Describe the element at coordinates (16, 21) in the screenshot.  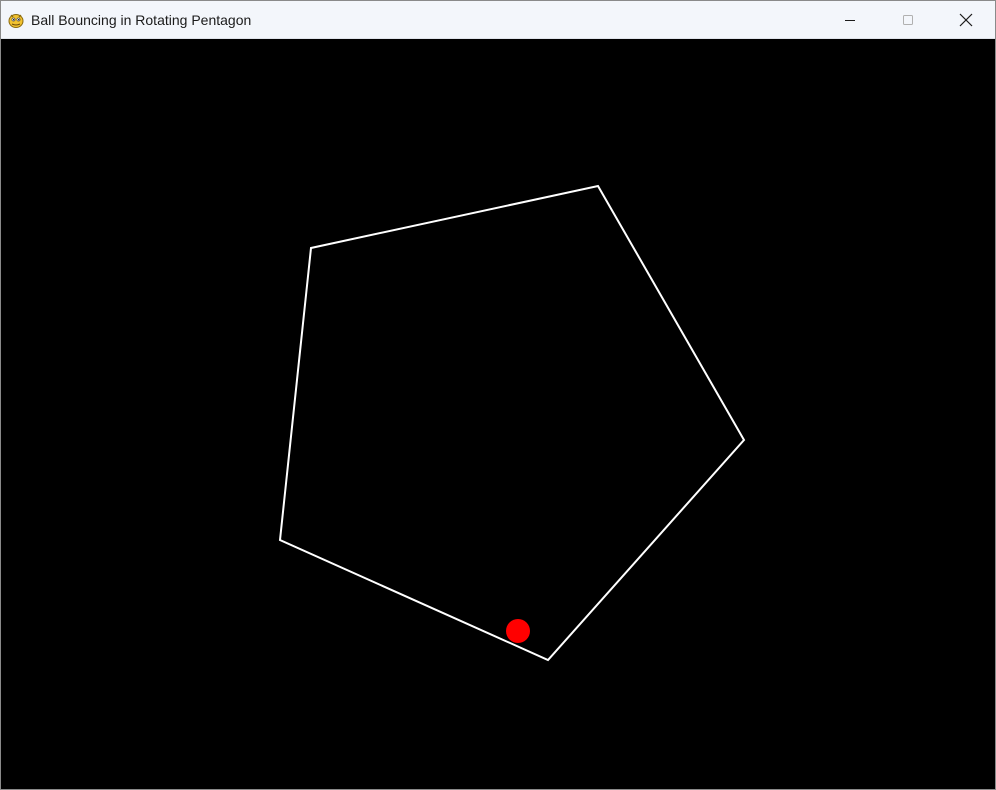
I see `pygame-snake-icon` at that location.